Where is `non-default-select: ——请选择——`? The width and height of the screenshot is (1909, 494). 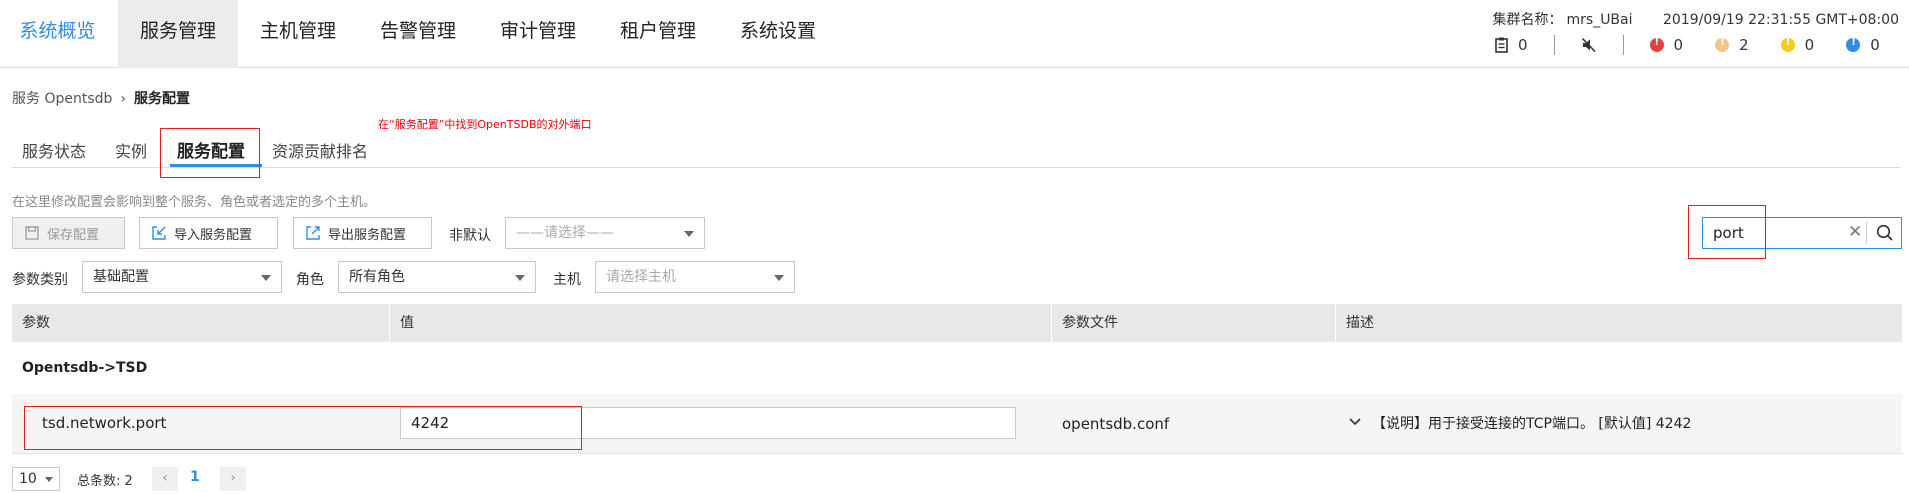 non-default-select: ——请选择—— is located at coordinates (605, 233).